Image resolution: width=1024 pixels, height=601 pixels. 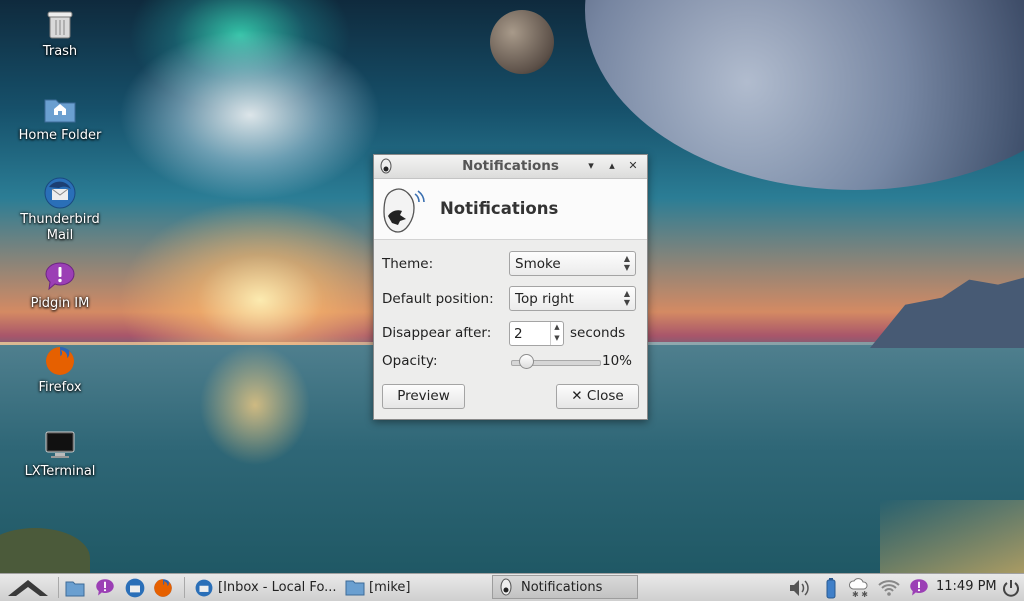 I want to click on desktop-icon-firefox: Firefox, so click(x=60, y=370).